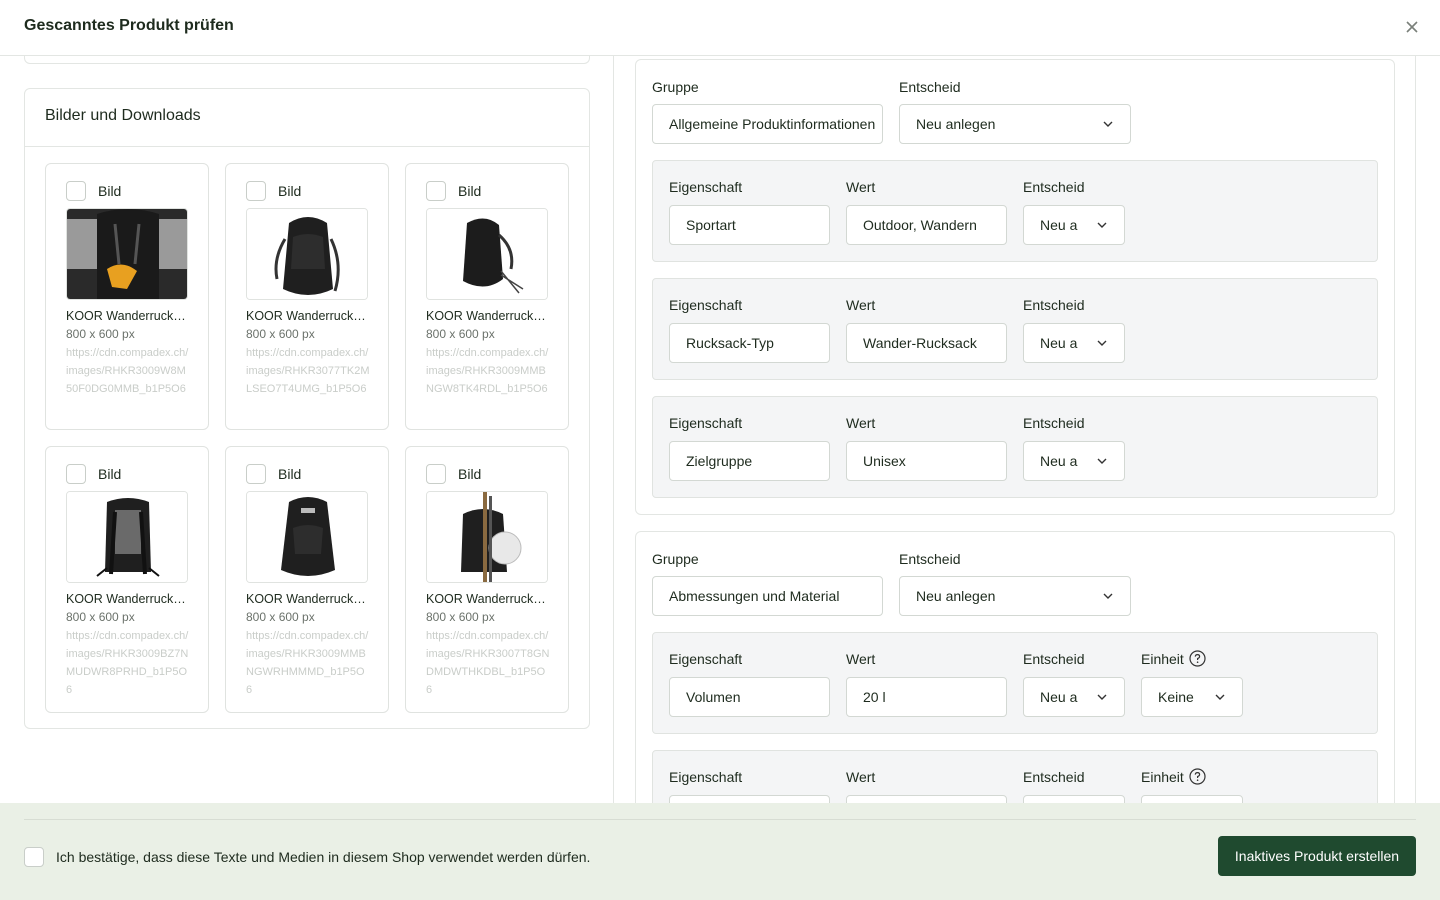 This screenshot has width=1440, height=900. I want to click on property-input: Volumen, so click(749, 697).